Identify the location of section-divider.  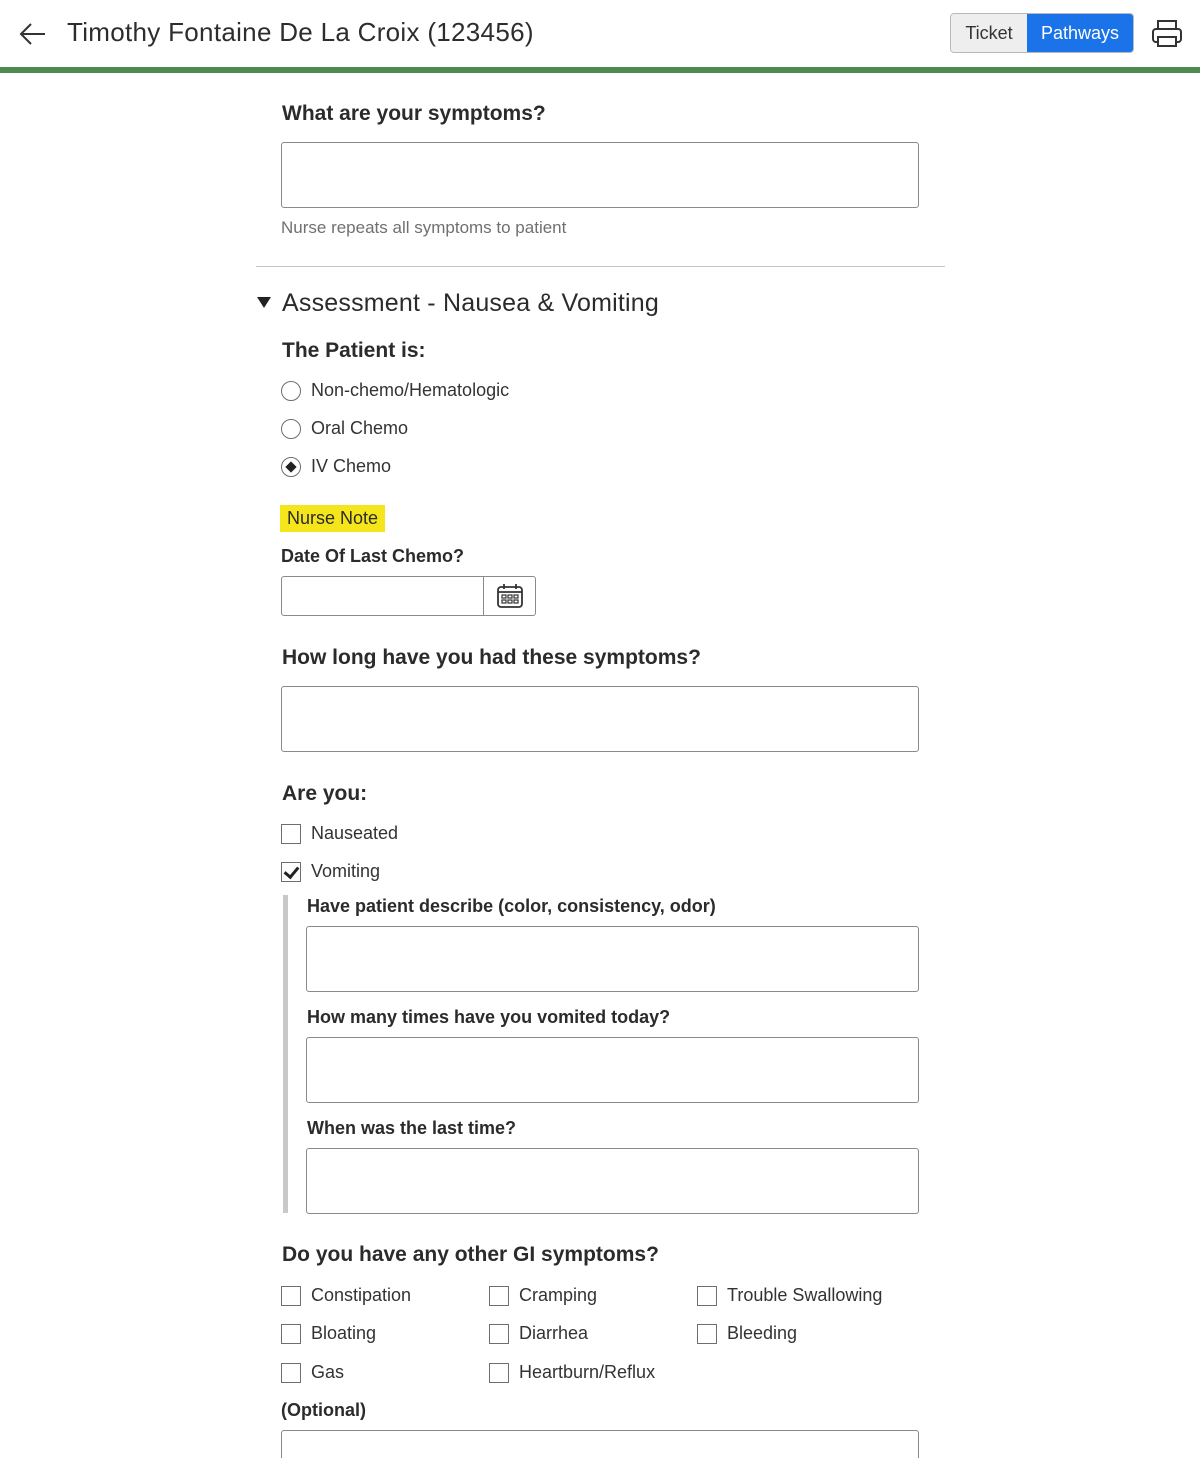
(600, 266).